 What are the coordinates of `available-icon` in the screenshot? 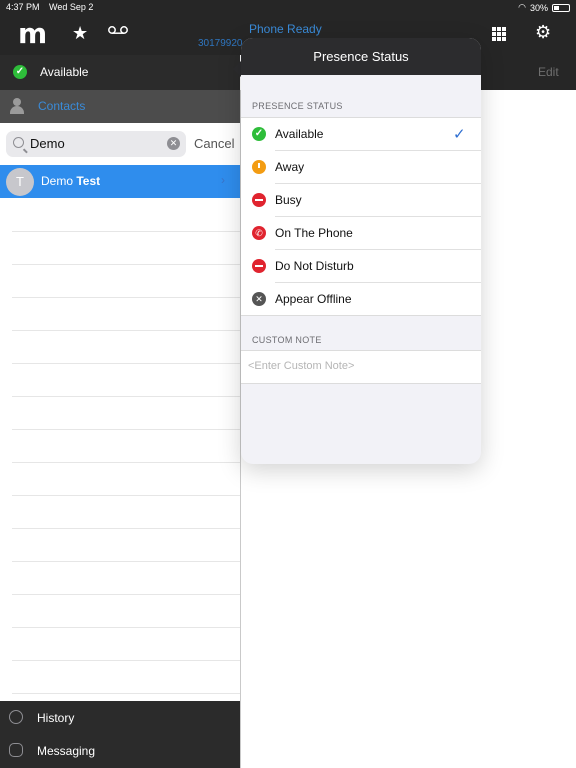 It's located at (259, 134).